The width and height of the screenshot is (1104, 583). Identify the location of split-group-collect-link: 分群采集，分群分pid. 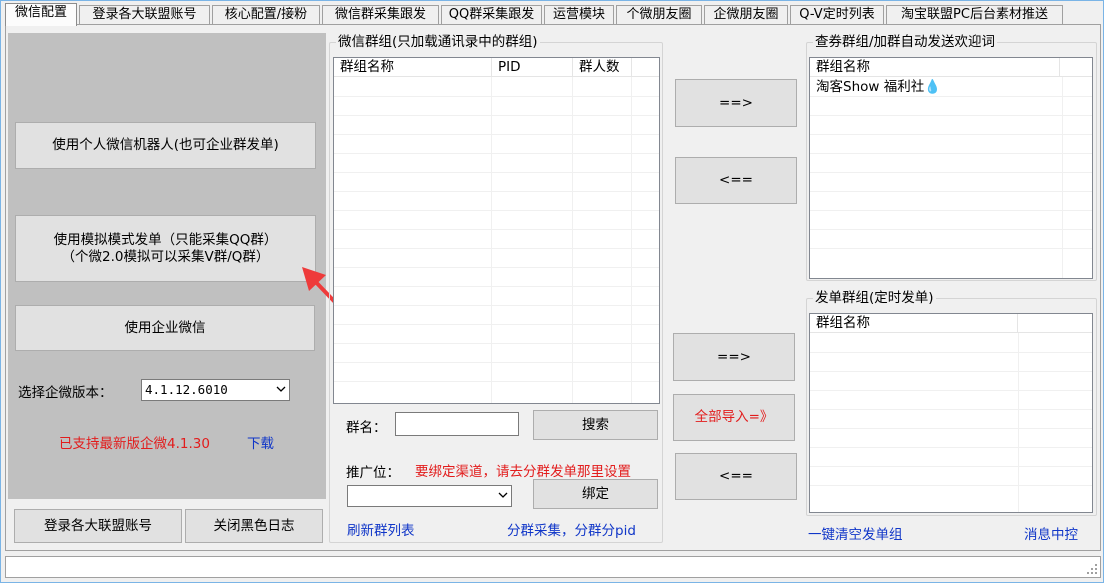
(571, 529).